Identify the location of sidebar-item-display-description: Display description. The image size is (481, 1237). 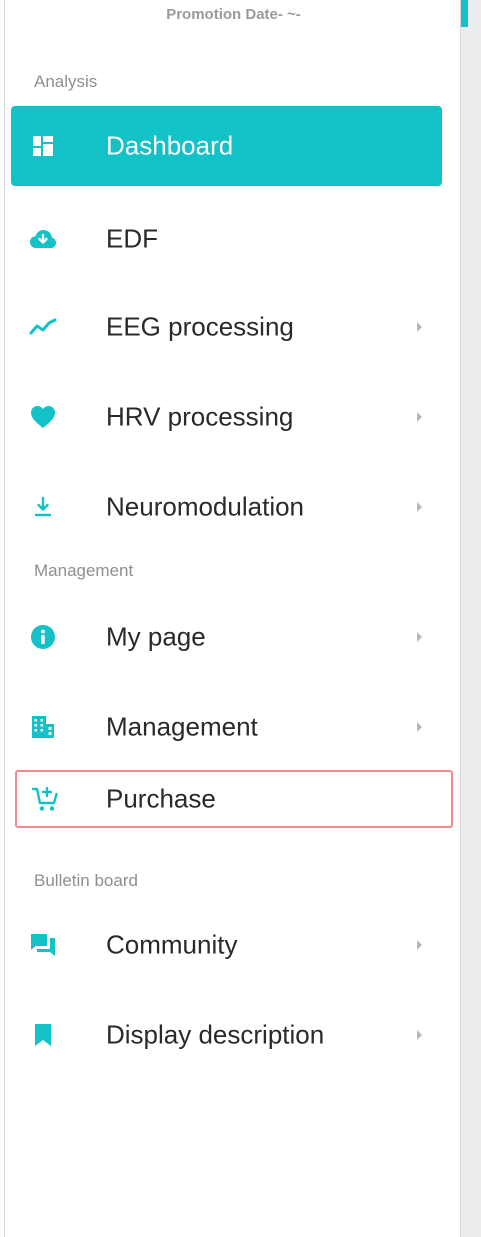
(226, 1035).